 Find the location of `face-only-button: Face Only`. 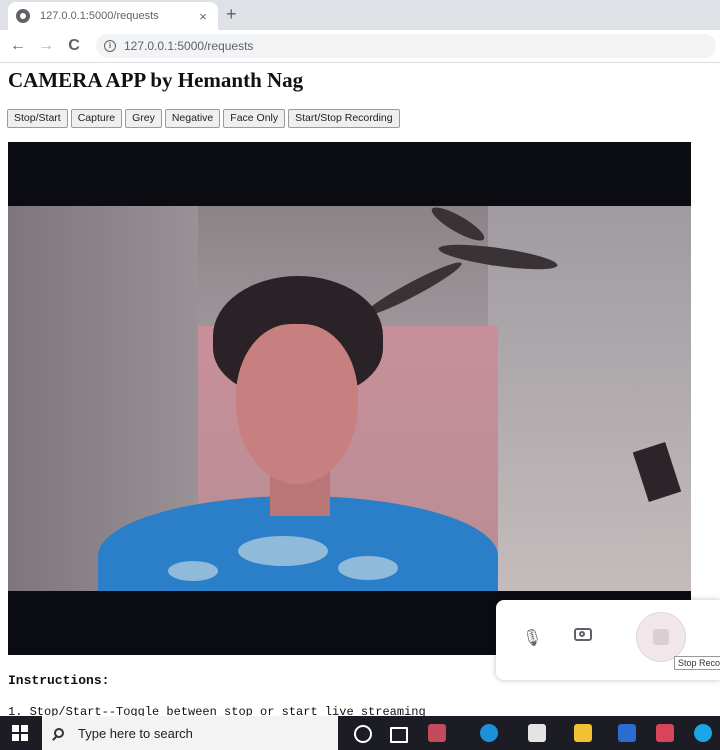

face-only-button: Face Only is located at coordinates (254, 118).